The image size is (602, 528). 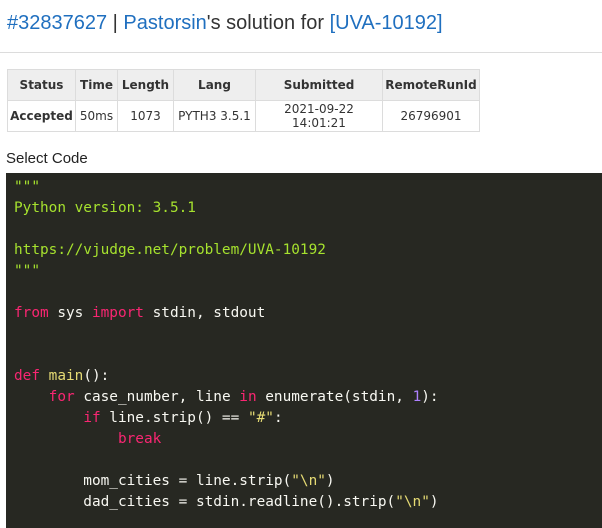 What do you see at coordinates (214, 85) in the screenshot?
I see `column-header-lang: Lang` at bounding box center [214, 85].